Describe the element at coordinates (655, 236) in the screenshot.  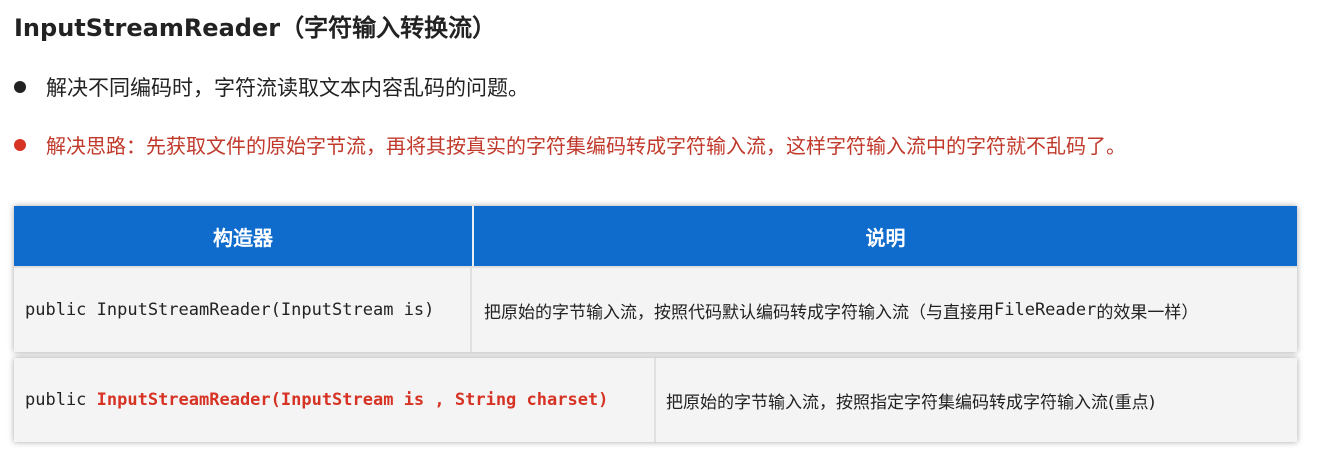
I see `table-header: 构造器 说明` at that location.